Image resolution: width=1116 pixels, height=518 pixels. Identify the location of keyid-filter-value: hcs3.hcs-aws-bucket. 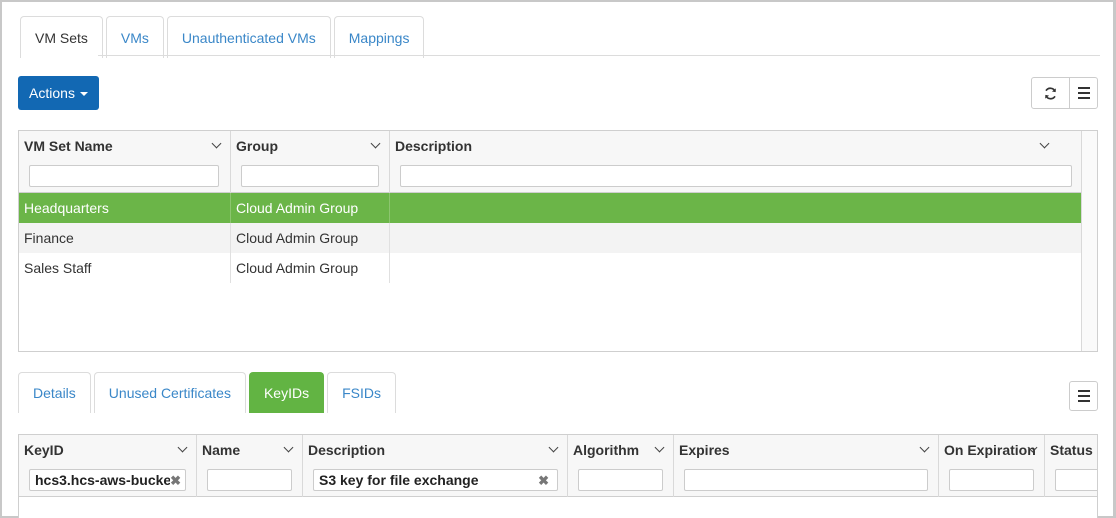
(105, 480).